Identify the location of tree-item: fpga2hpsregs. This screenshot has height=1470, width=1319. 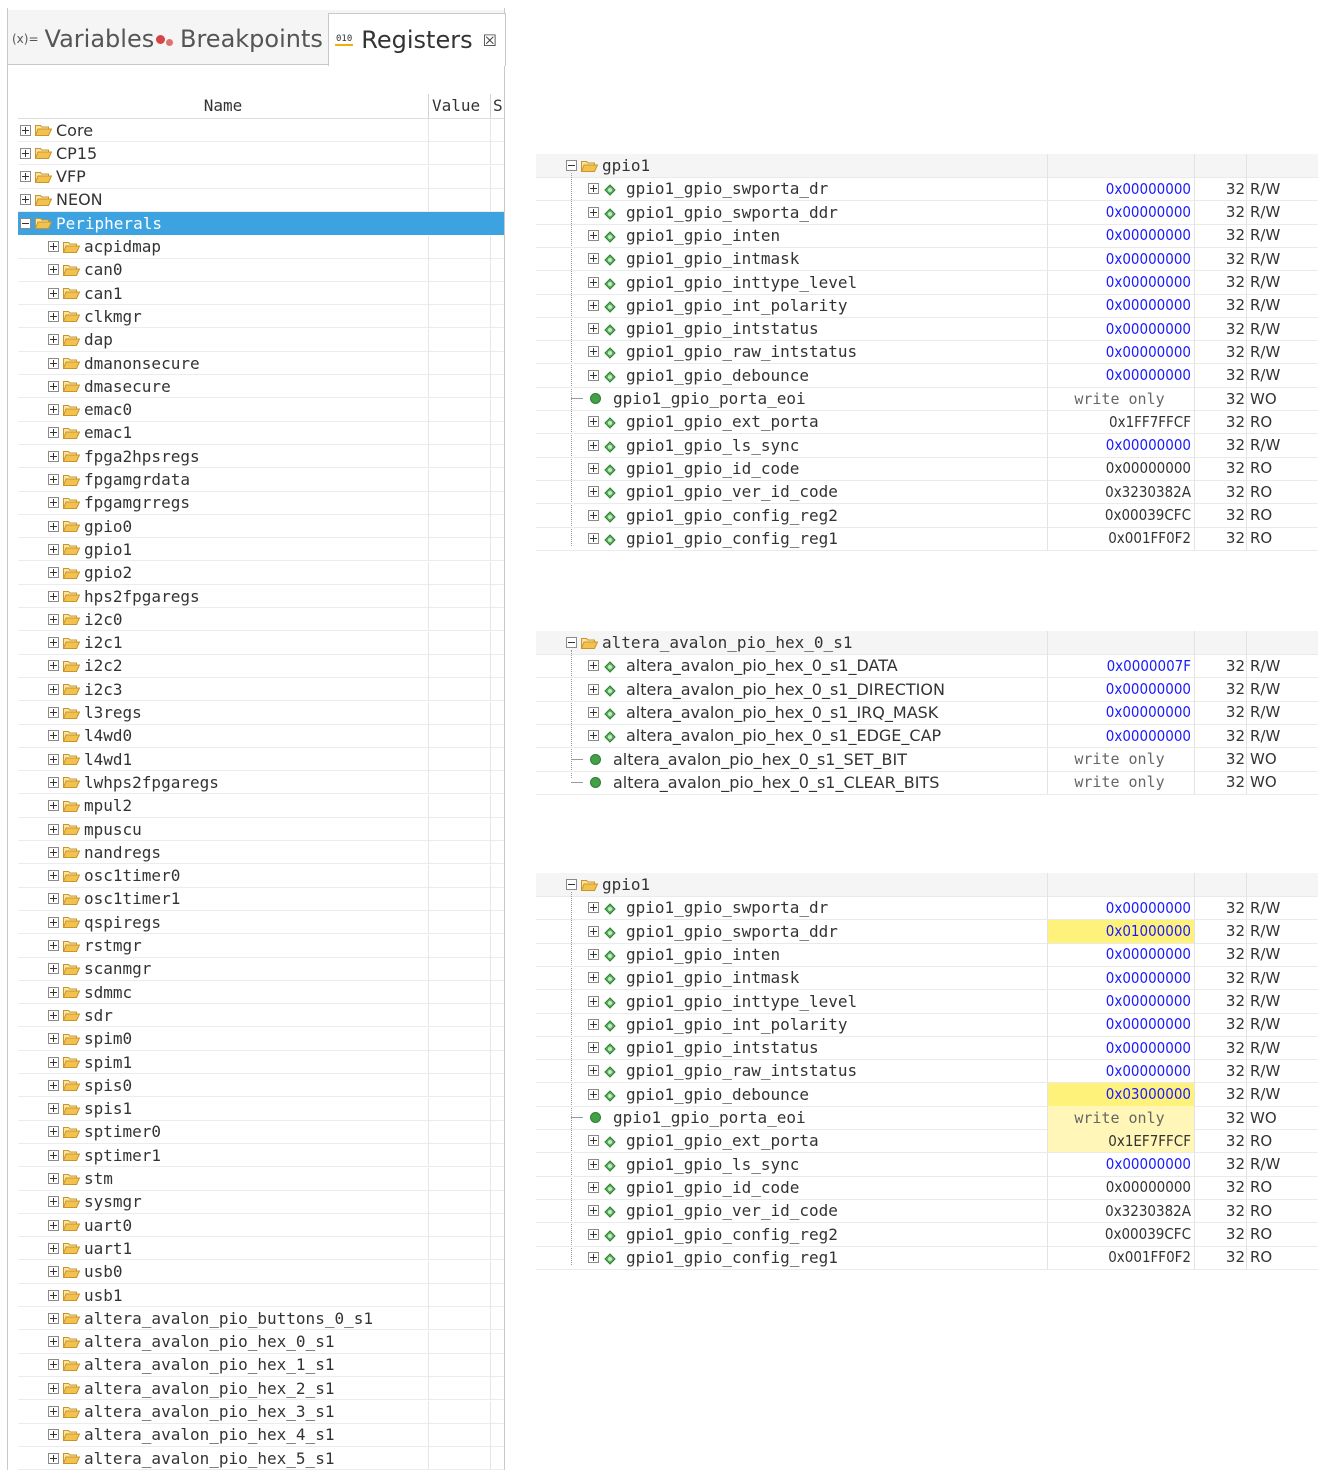
(261, 457).